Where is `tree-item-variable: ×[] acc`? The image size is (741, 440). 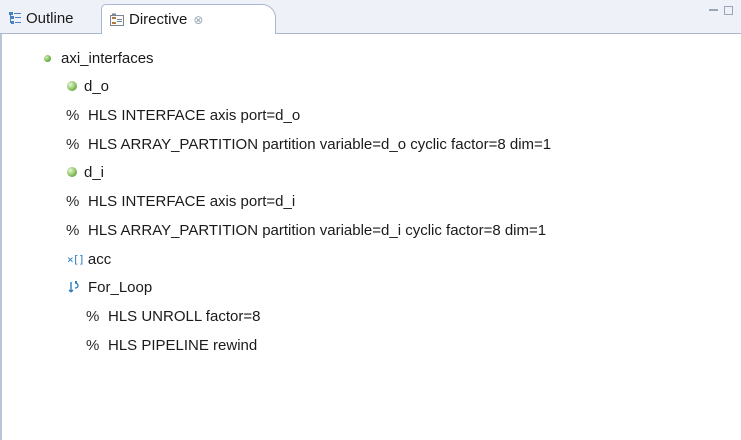 tree-item-variable: ×[] acc is located at coordinates (89, 259).